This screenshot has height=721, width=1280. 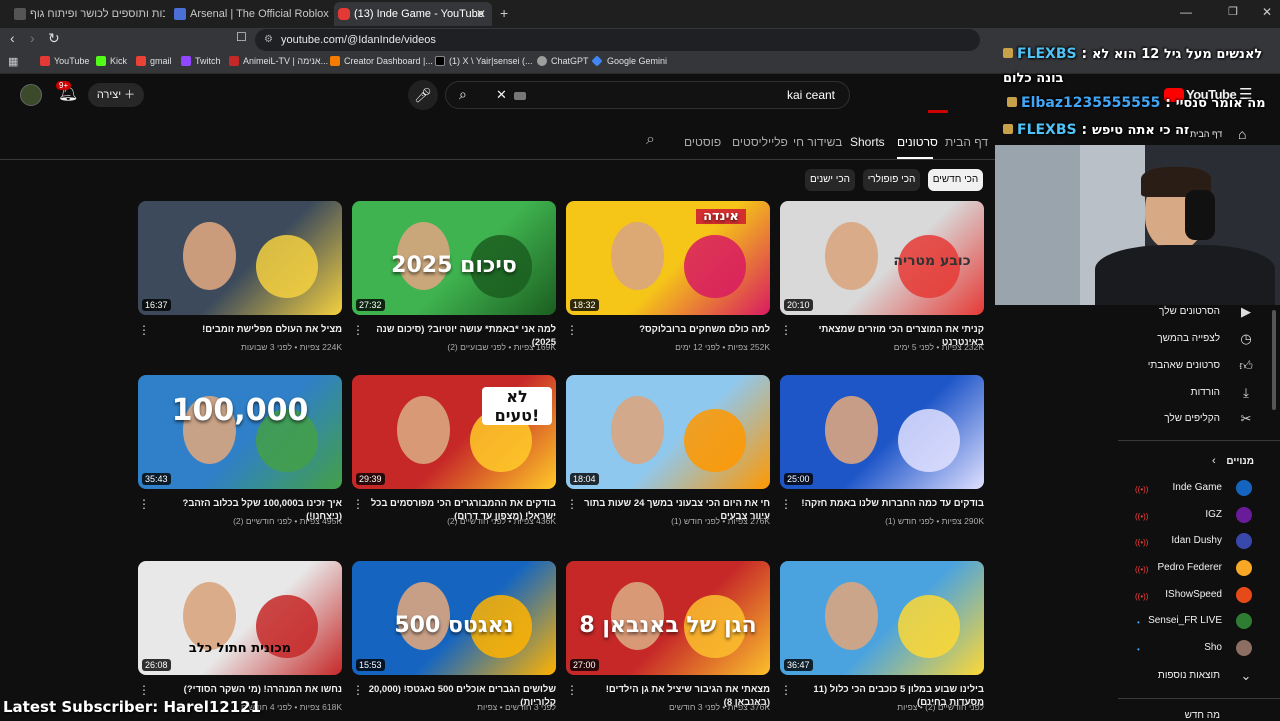 What do you see at coordinates (454, 258) in the screenshot?
I see `video-thumbnail: סיכום 2025 27:32` at bounding box center [454, 258].